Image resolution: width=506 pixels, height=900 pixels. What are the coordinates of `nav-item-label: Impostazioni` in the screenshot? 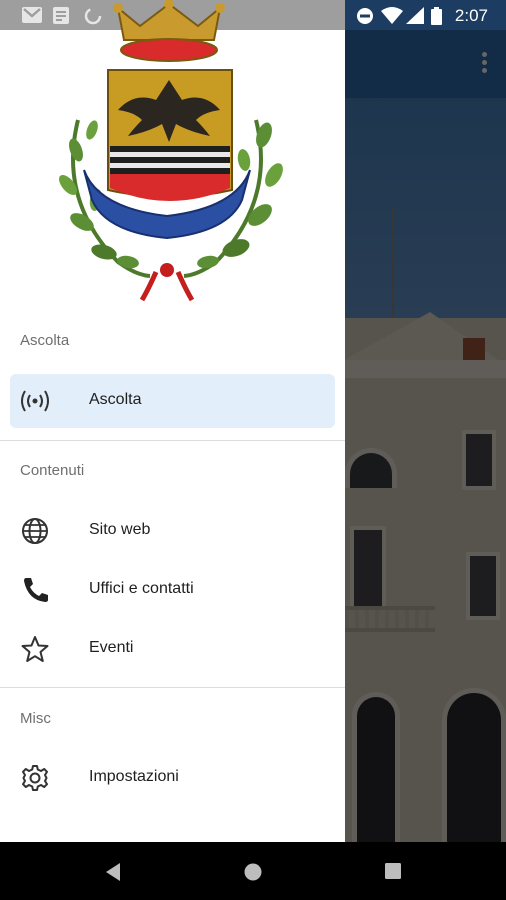 It's located at (134, 776).